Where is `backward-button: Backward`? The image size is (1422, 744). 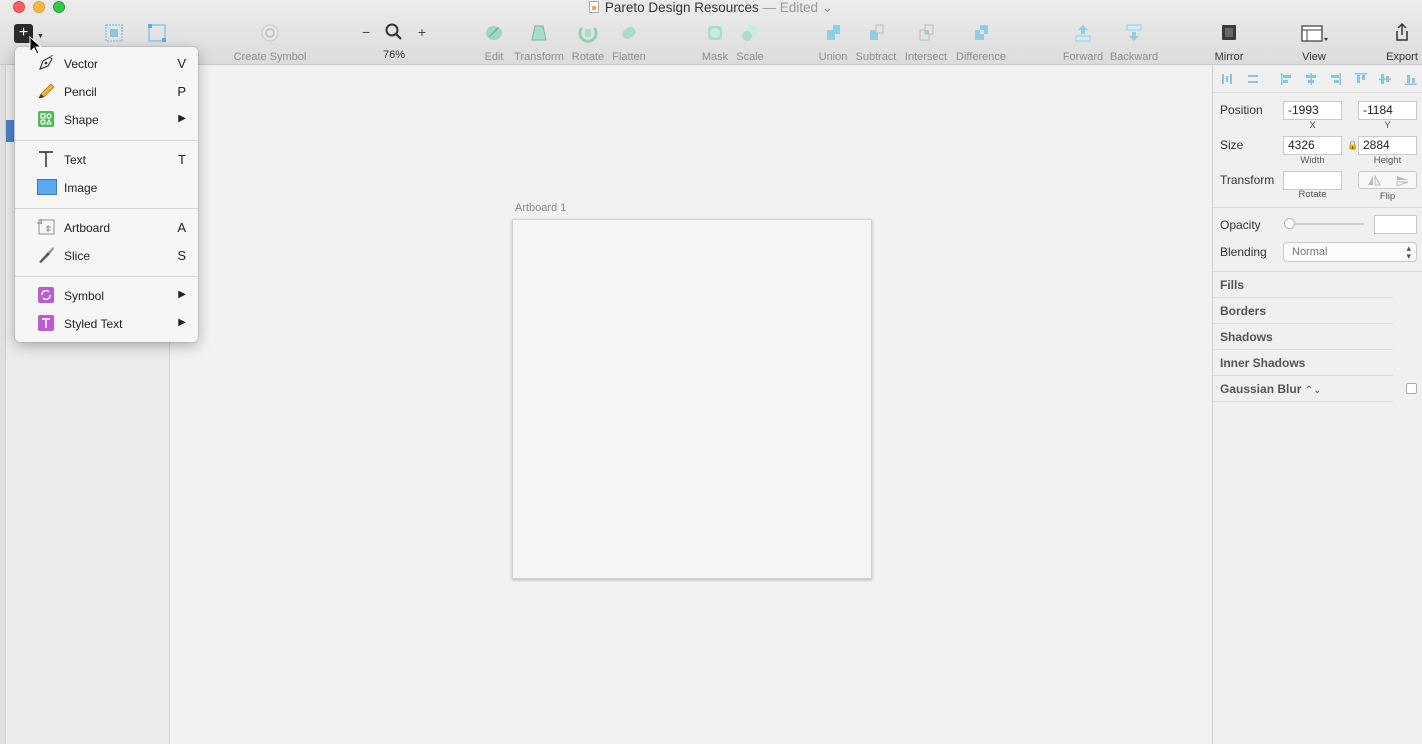 backward-button: Backward is located at coordinates (1134, 42).